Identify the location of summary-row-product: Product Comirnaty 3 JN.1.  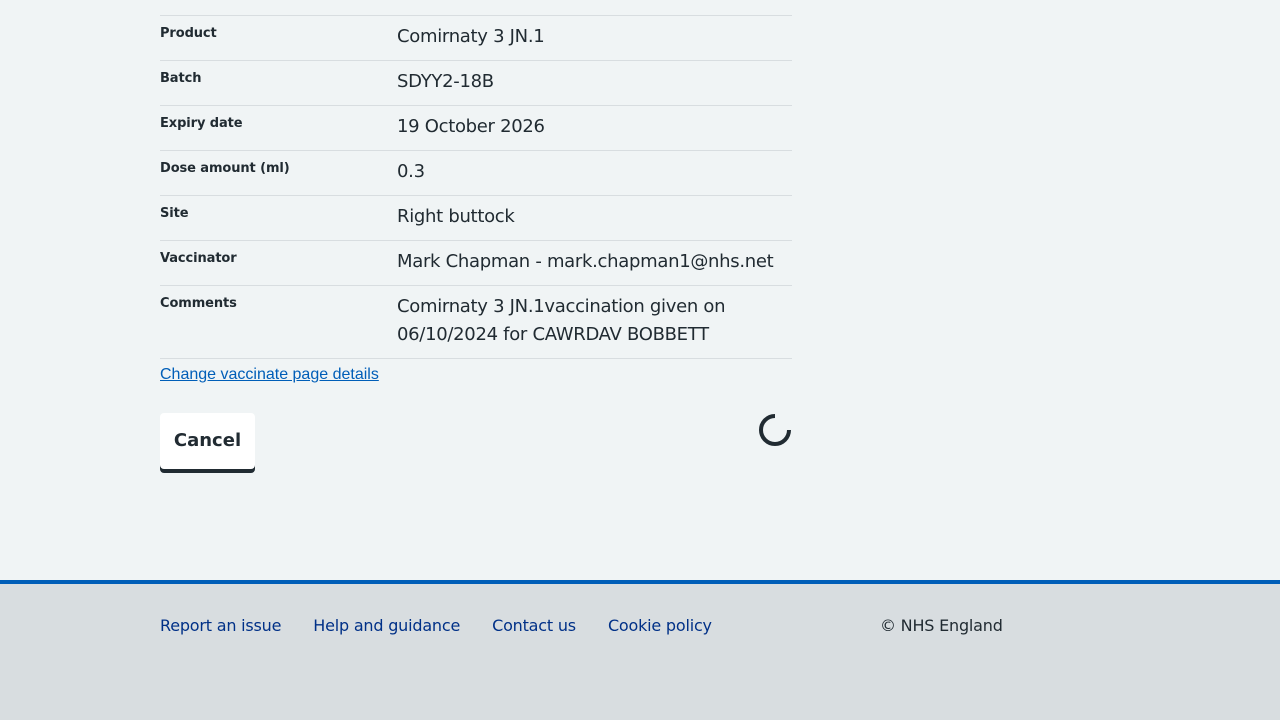
(476, 37).